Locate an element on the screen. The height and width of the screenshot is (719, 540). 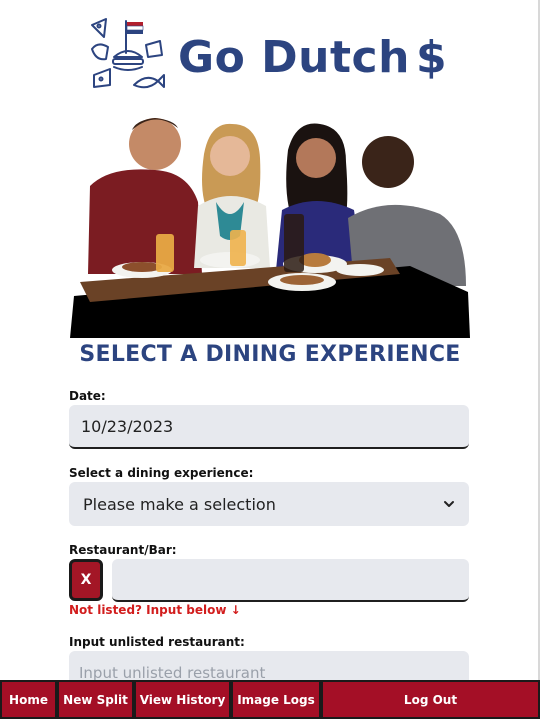
food-collage-icon is located at coordinates (128, 53).